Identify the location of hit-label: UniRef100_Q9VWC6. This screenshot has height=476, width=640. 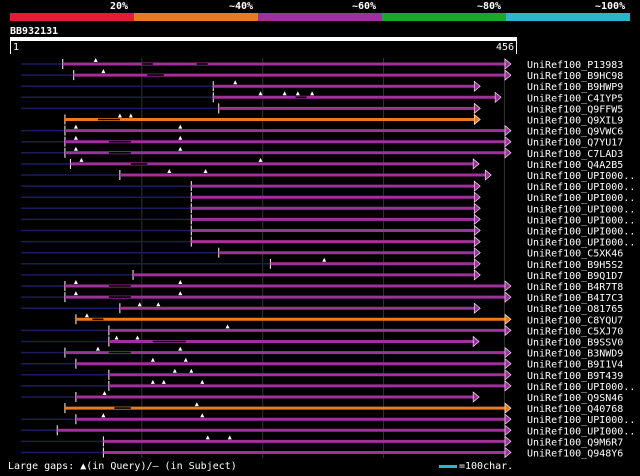
(575, 132).